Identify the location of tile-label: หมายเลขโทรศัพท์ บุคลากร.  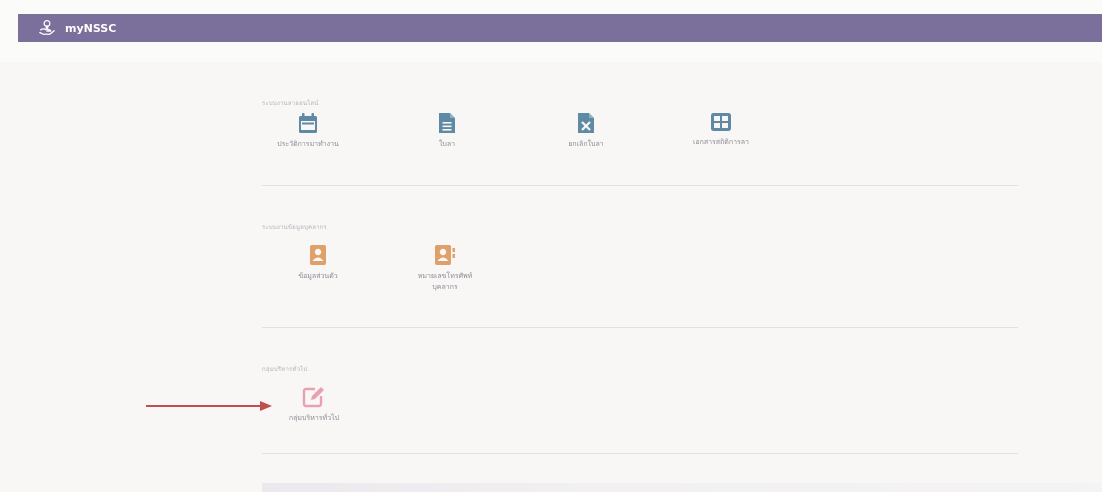
(445, 281).